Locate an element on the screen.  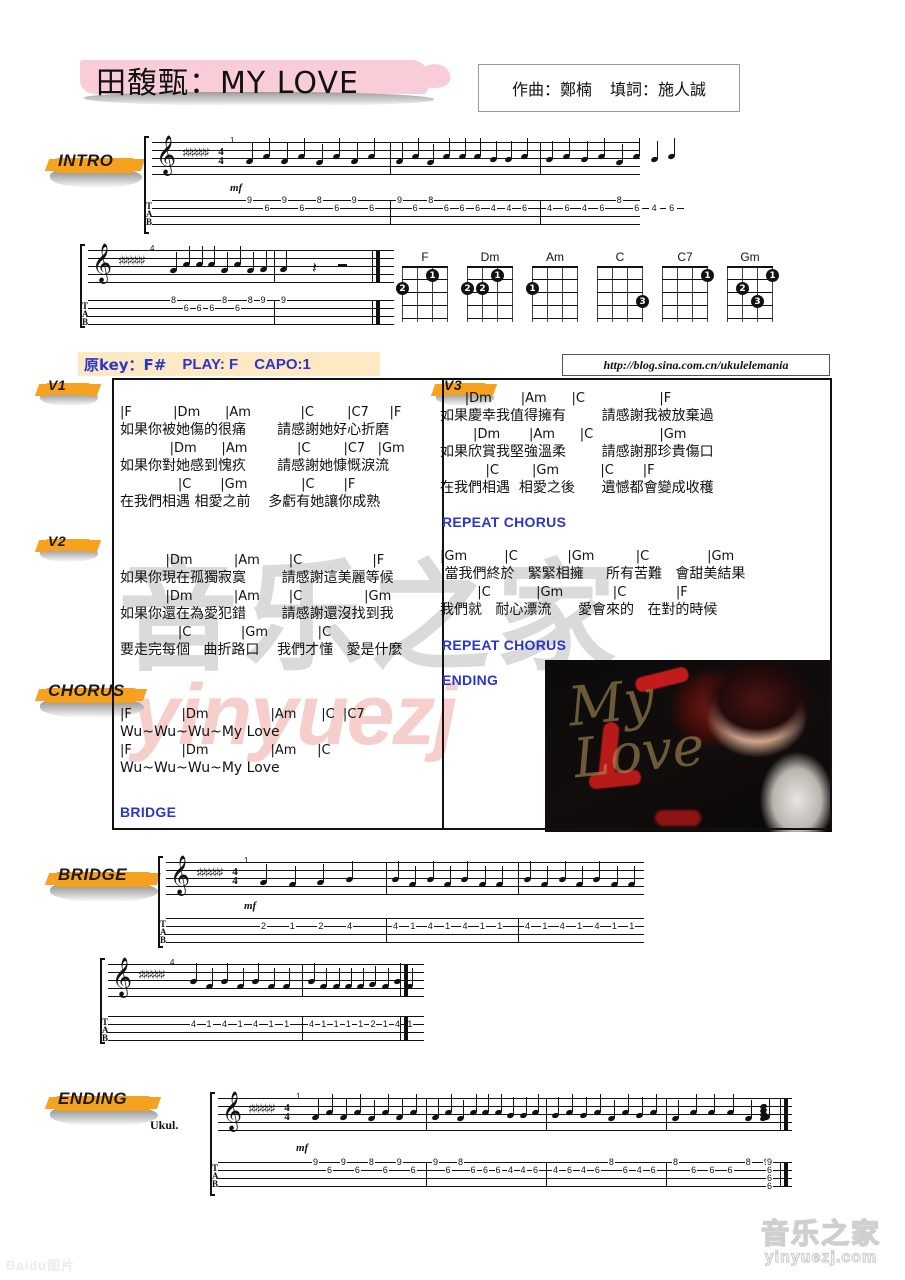
chord-finger-dot: 2 is located at coordinates (742, 288).